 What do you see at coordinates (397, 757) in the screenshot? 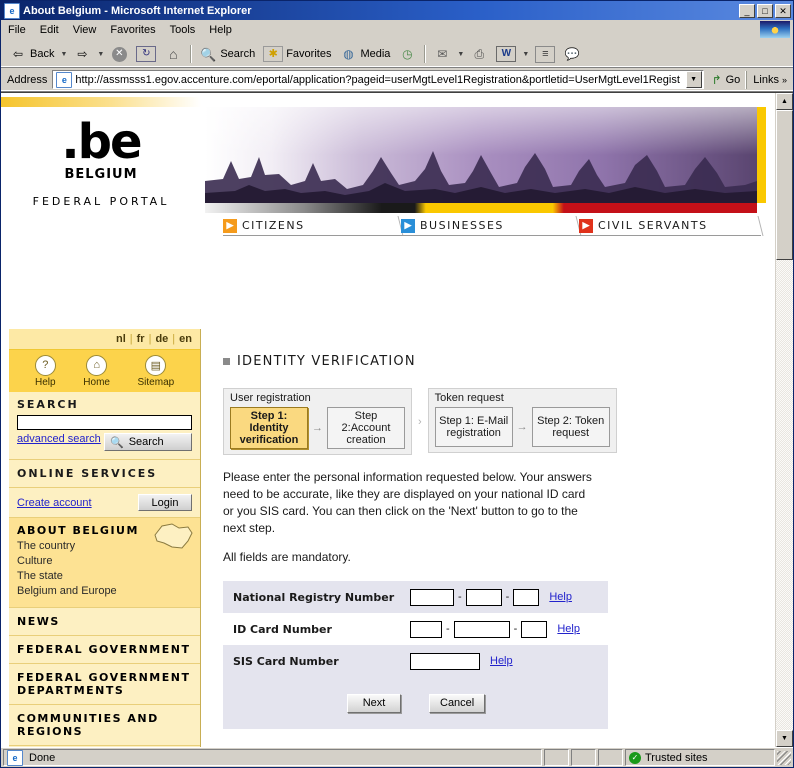
I see `status-bar: e Done ✓ Trusted sites` at bounding box center [397, 757].